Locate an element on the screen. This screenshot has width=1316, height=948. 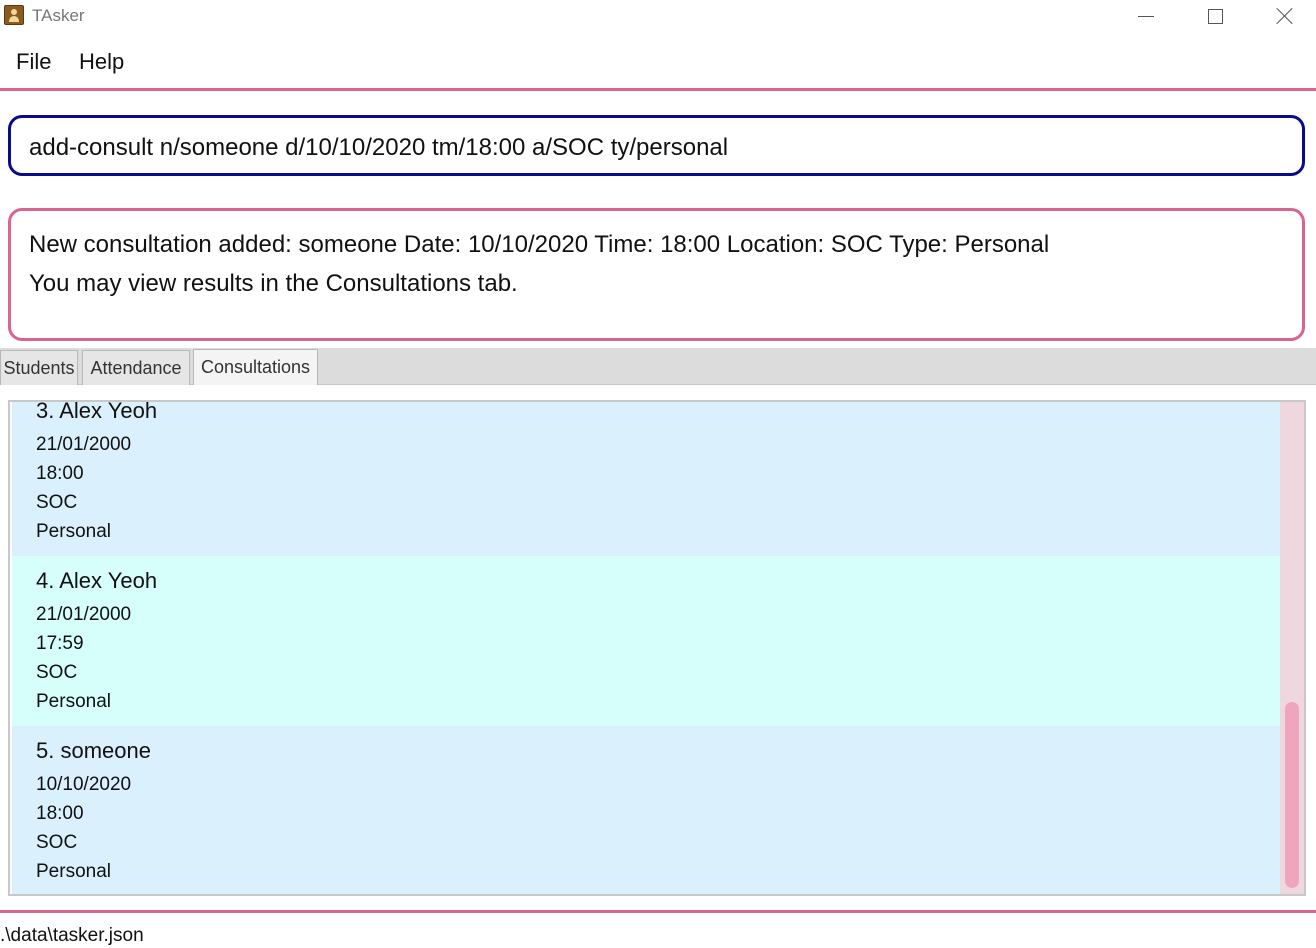
scrollbar-track is located at coordinates (1292, 648).